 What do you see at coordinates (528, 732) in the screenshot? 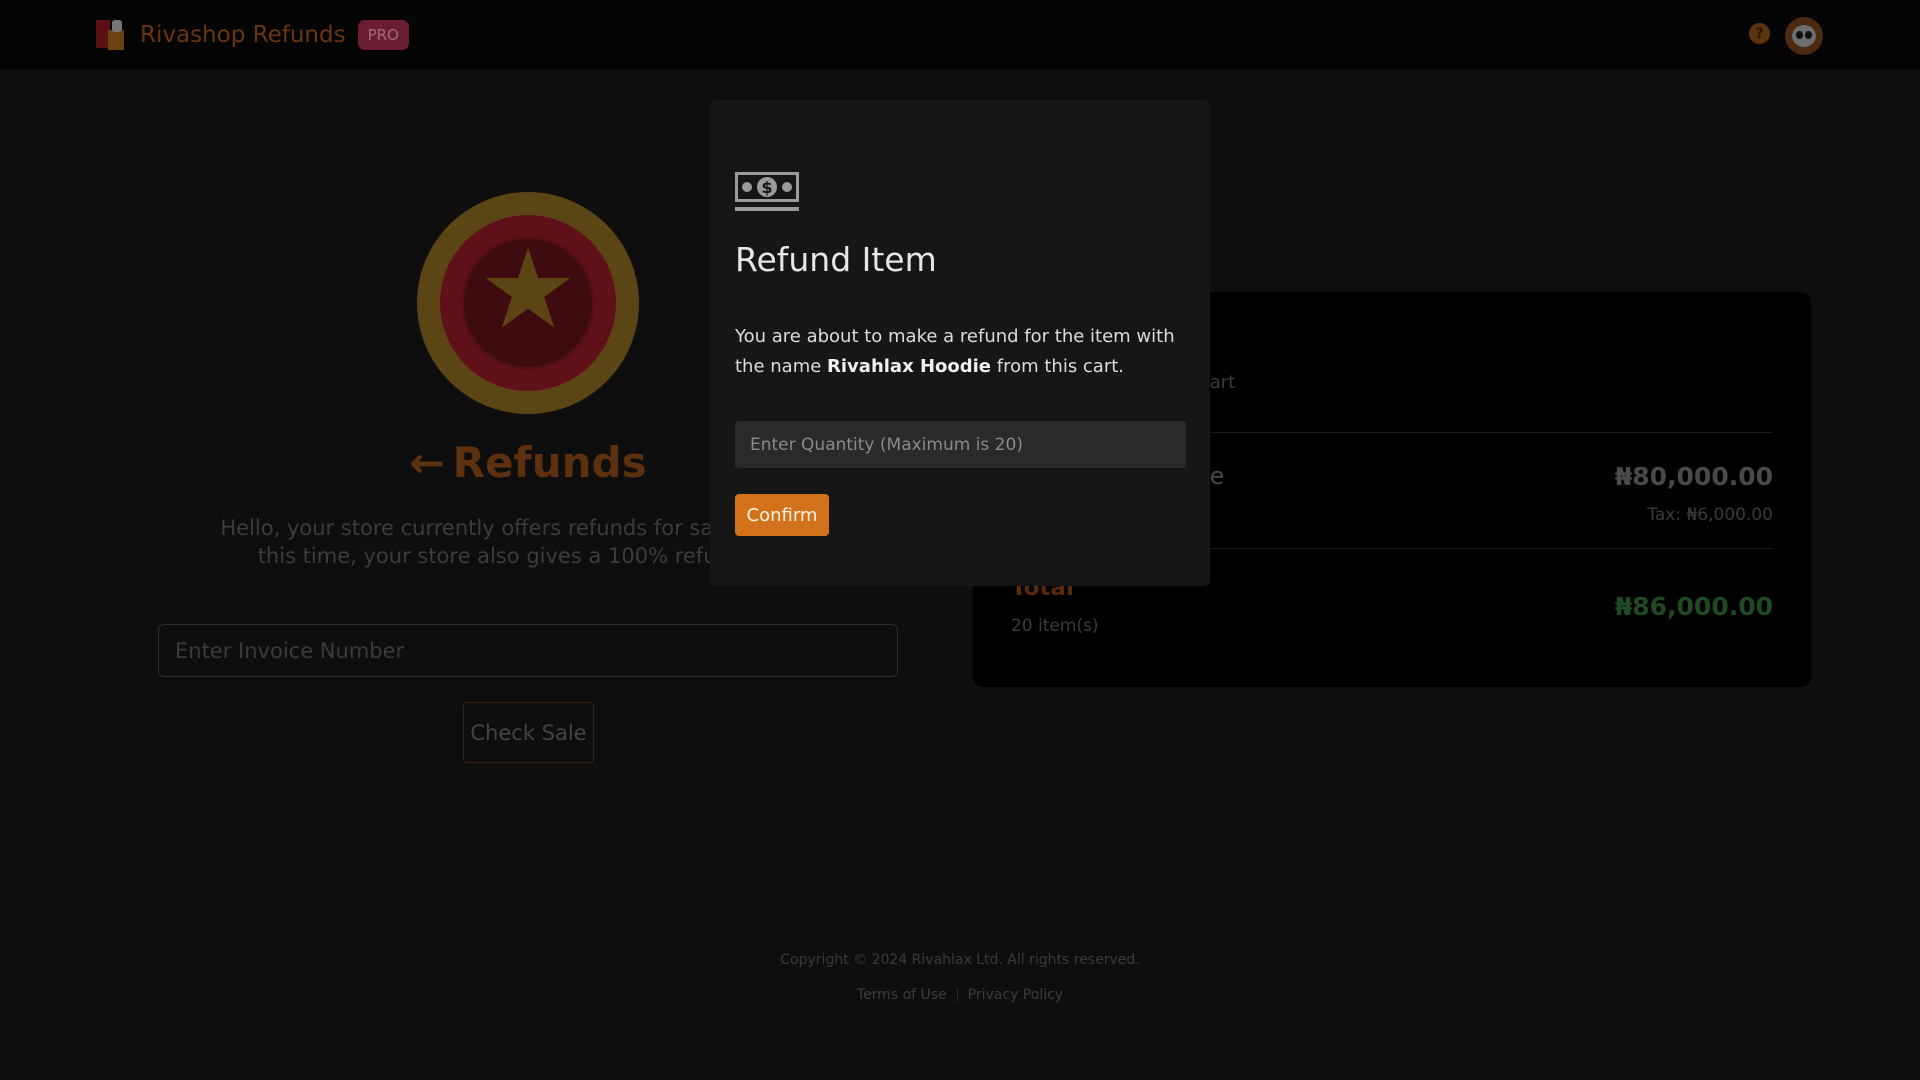
I see `check-sale-button: Check Sale` at bounding box center [528, 732].